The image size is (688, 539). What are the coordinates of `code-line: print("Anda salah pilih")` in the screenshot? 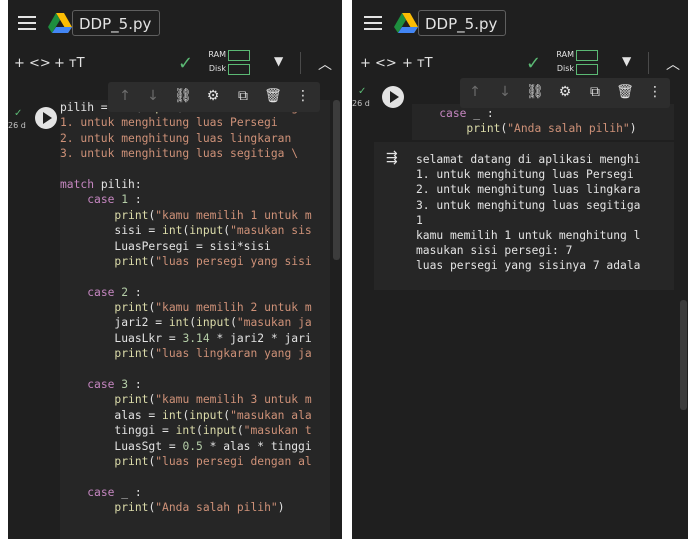 It's located at (543, 128).